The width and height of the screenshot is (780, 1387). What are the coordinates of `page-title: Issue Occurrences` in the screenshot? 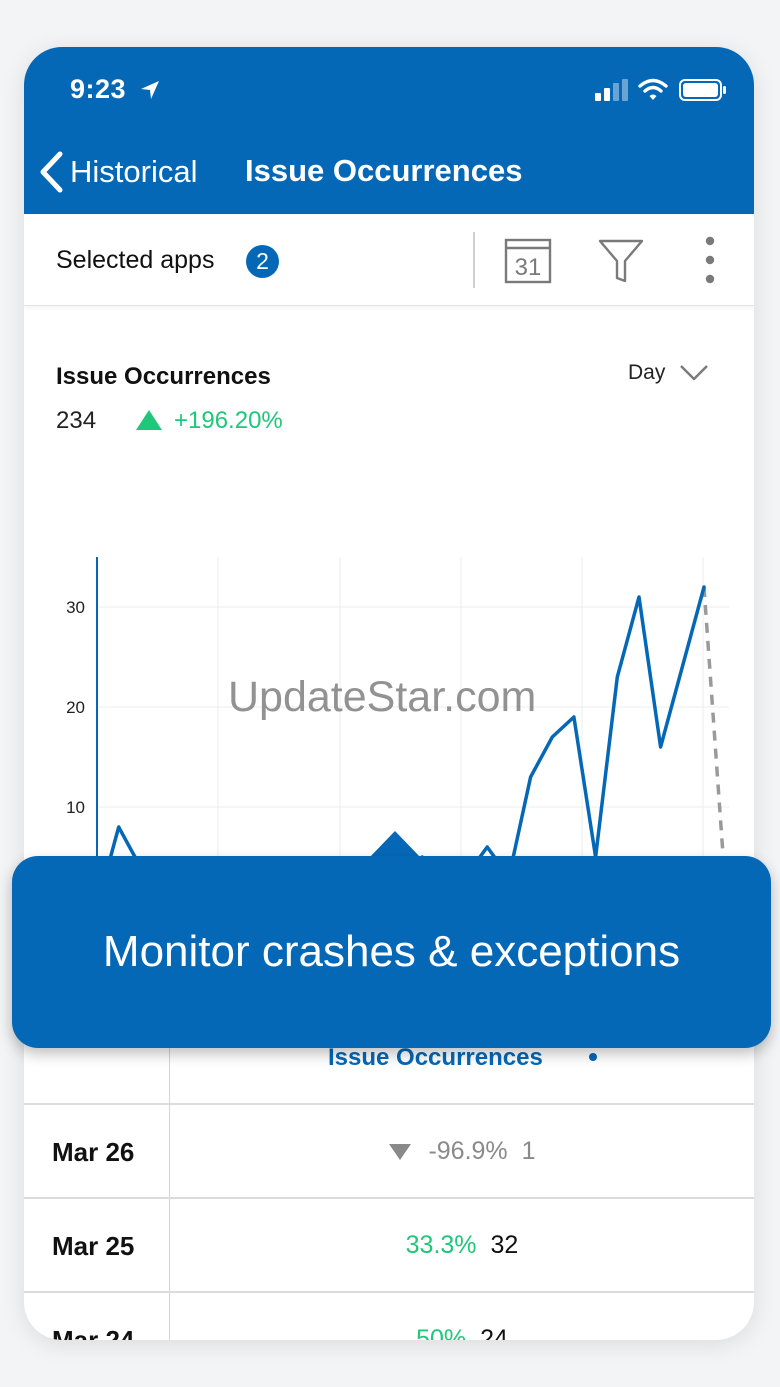 It's located at (384, 170).